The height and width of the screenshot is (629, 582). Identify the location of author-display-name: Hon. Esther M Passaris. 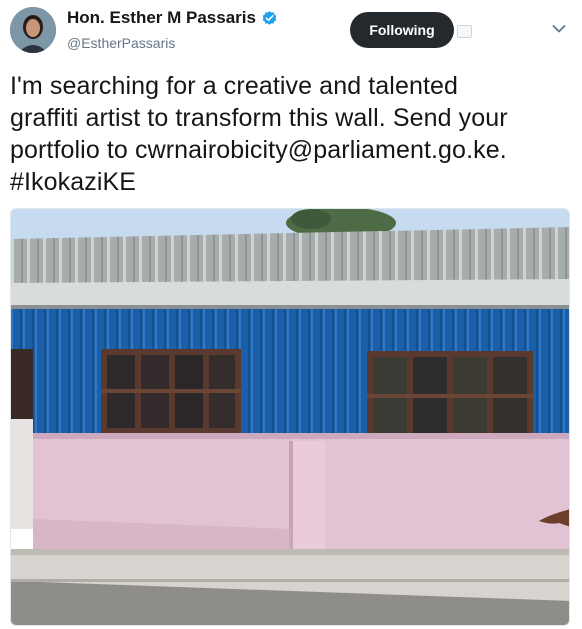
(161, 18).